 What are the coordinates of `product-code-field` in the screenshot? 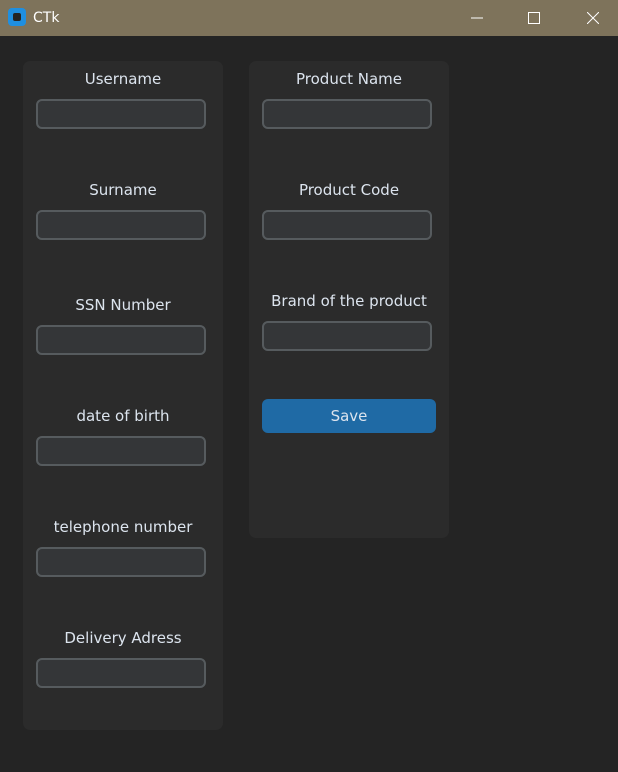 It's located at (347, 225).